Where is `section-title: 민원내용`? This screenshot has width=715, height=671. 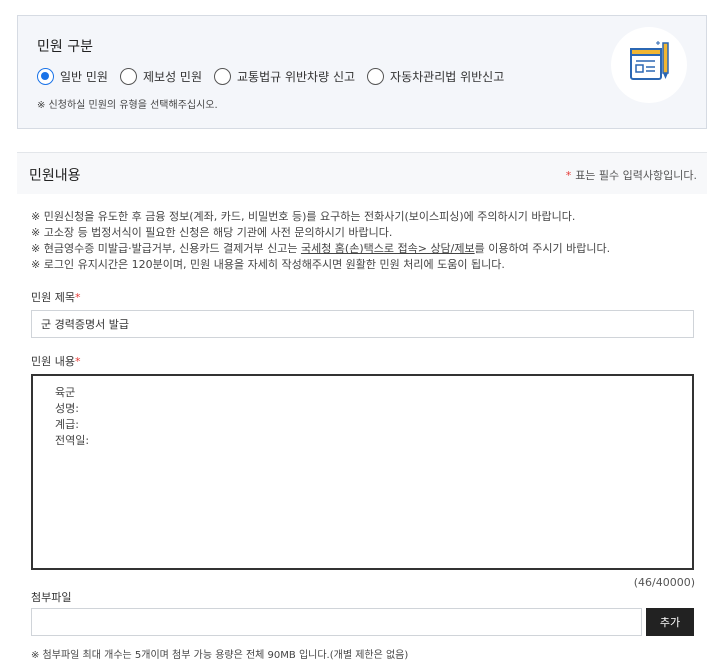 section-title: 민원내용 is located at coordinates (55, 176).